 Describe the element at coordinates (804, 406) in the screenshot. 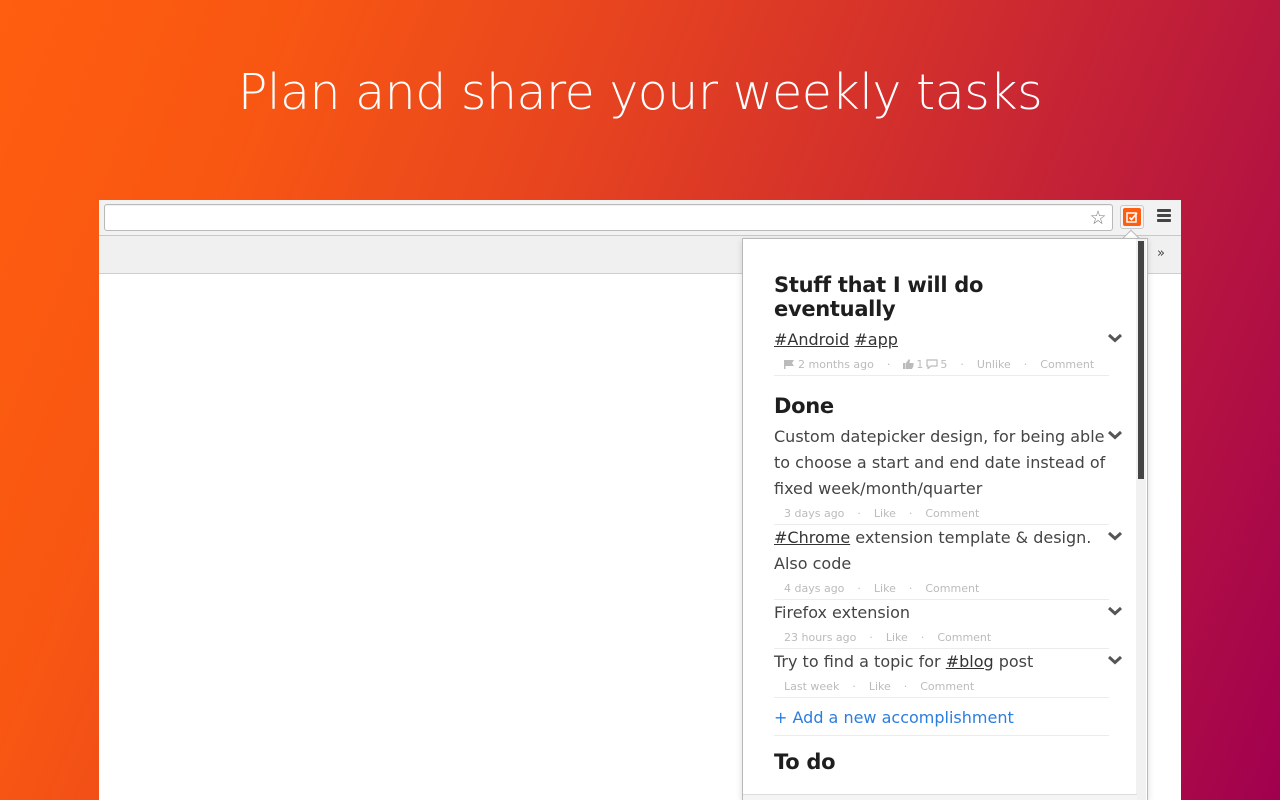

I see `section-title: Done` at that location.